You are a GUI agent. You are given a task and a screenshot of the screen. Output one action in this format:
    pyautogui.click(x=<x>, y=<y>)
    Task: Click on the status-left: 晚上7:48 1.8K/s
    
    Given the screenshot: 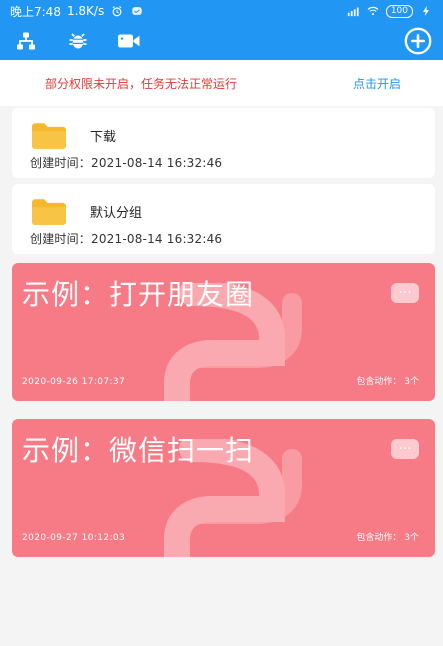 What is the action you would take?
    pyautogui.click(x=77, y=11)
    